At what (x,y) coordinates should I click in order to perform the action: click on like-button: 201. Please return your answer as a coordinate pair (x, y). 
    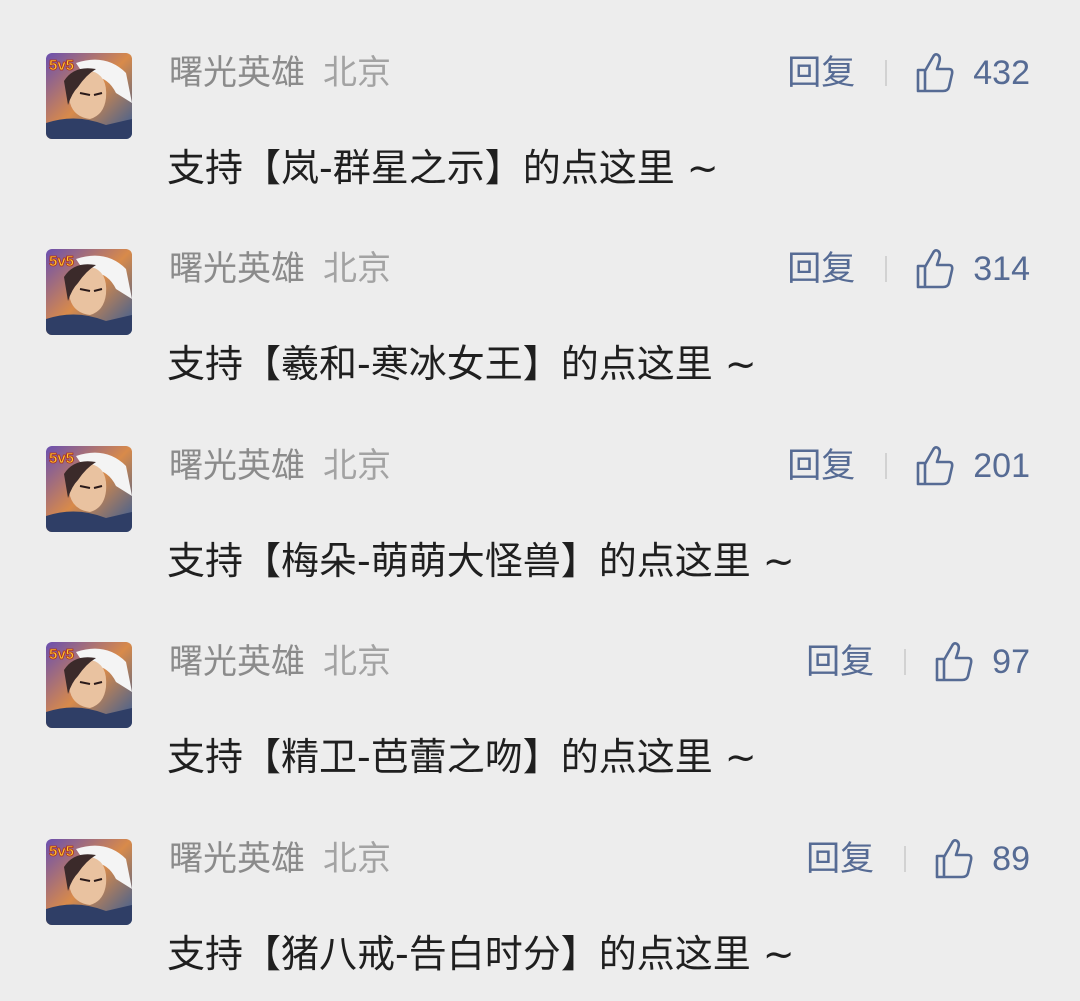
    Looking at the image, I should click on (972, 466).